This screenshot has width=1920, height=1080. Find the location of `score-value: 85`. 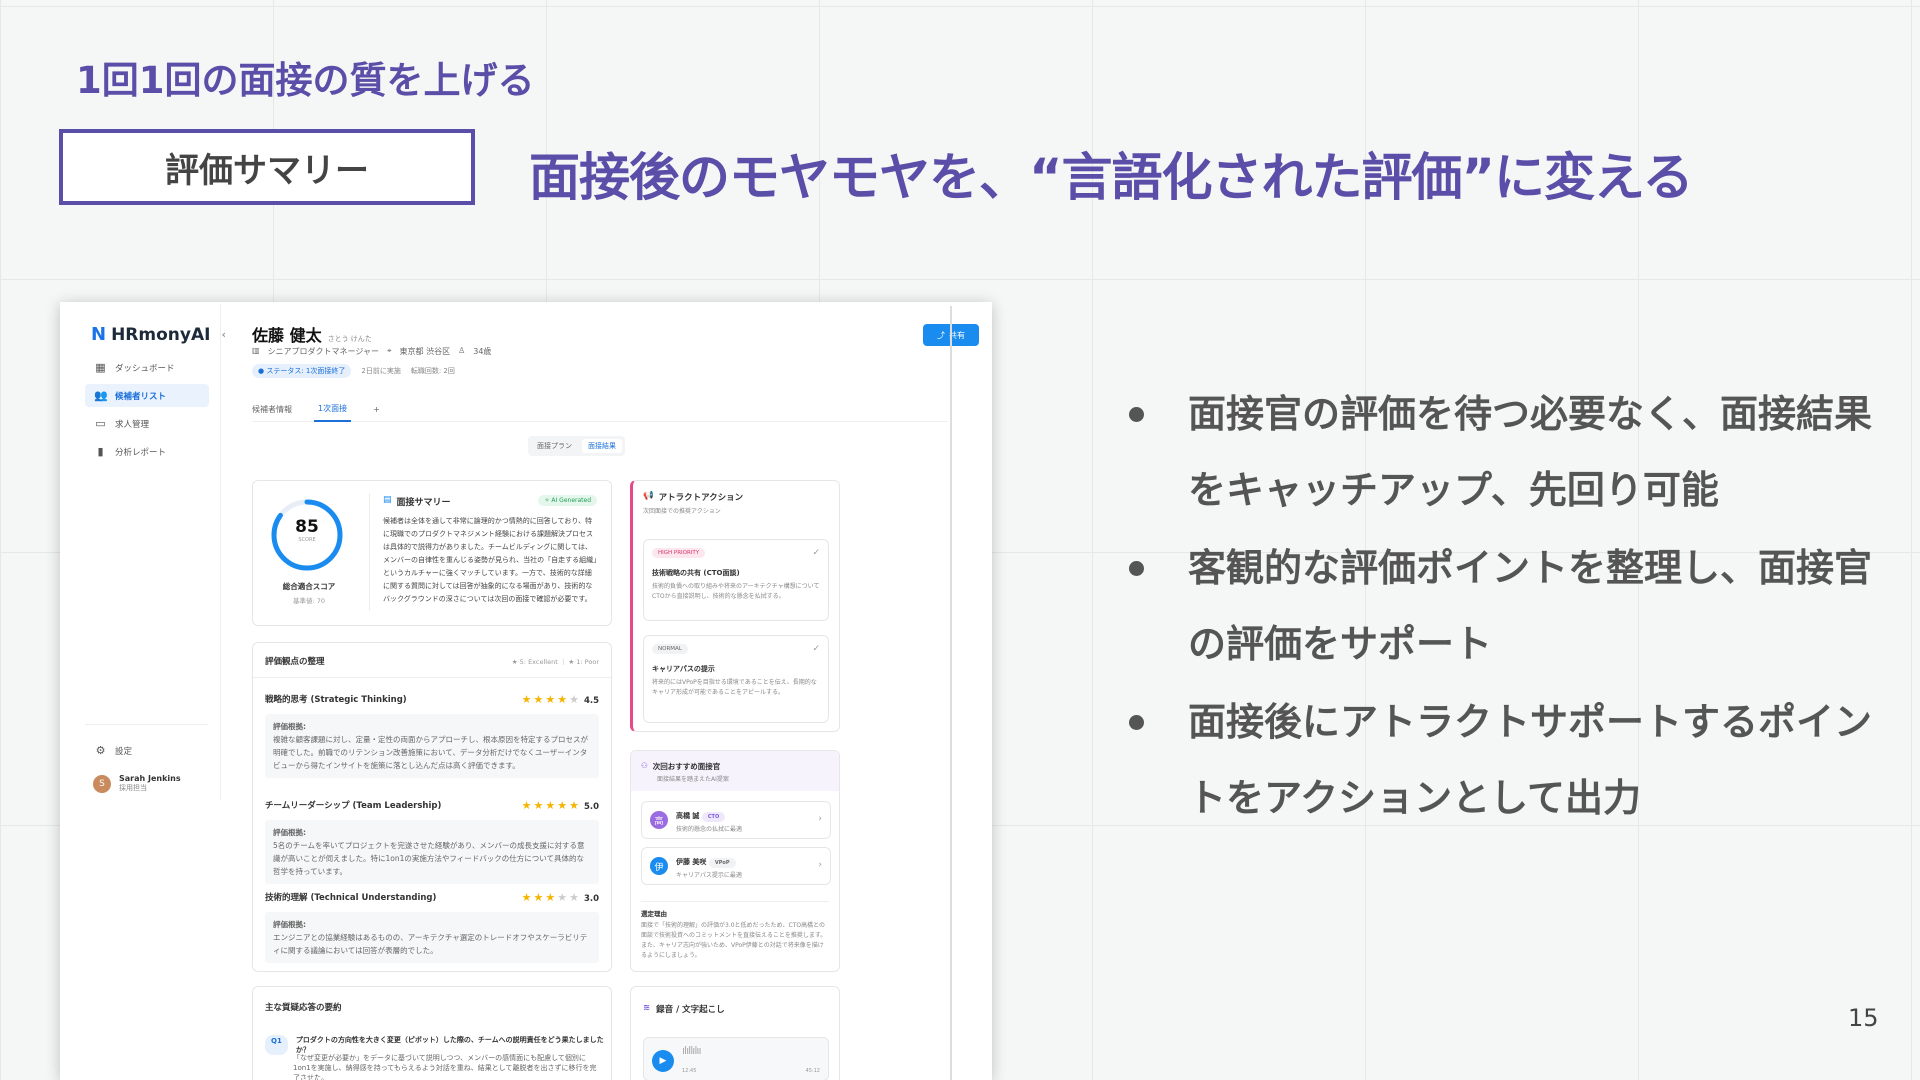

score-value: 85 is located at coordinates (307, 527).